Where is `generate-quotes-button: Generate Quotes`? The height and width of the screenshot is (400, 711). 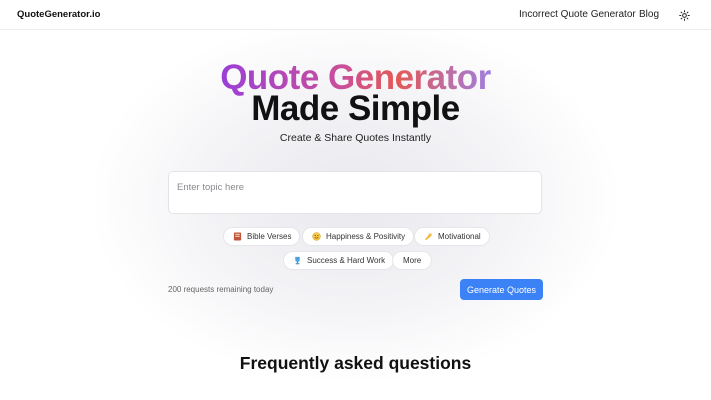
generate-quotes-button: Generate Quotes is located at coordinates (501, 289).